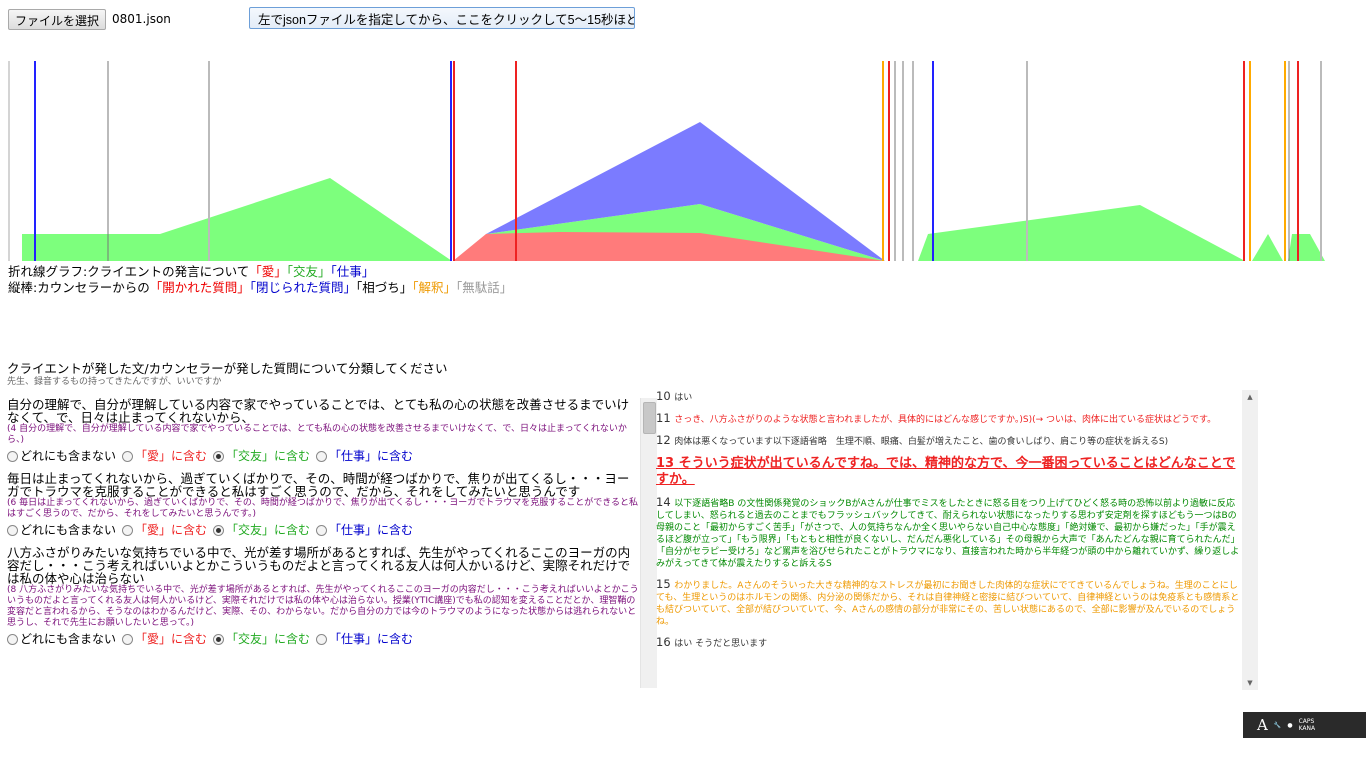  Describe the element at coordinates (665, 396) in the screenshot. I see `transcript-number: 10` at that location.